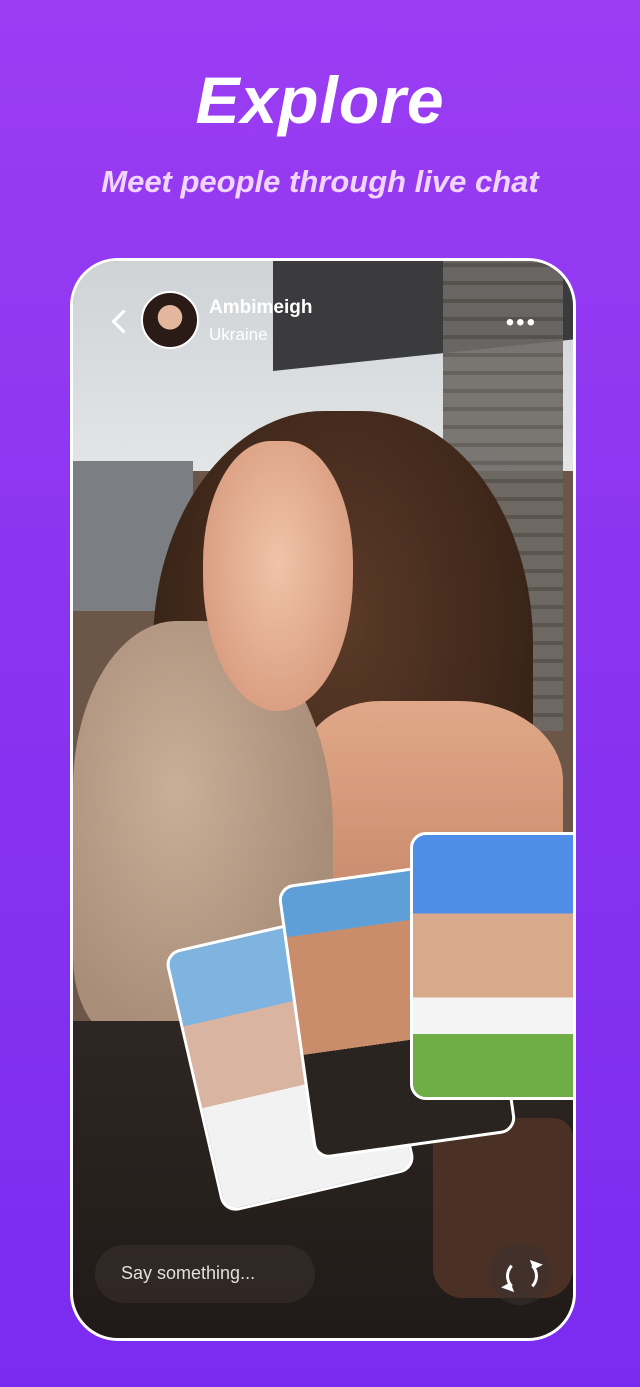 Image resolution: width=640 pixels, height=1387 pixels. I want to click on refresh-icon, so click(522, 1276).